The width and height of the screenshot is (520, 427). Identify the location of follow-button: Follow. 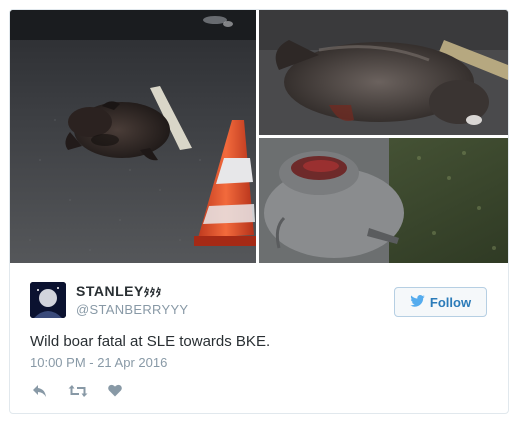
(440, 302).